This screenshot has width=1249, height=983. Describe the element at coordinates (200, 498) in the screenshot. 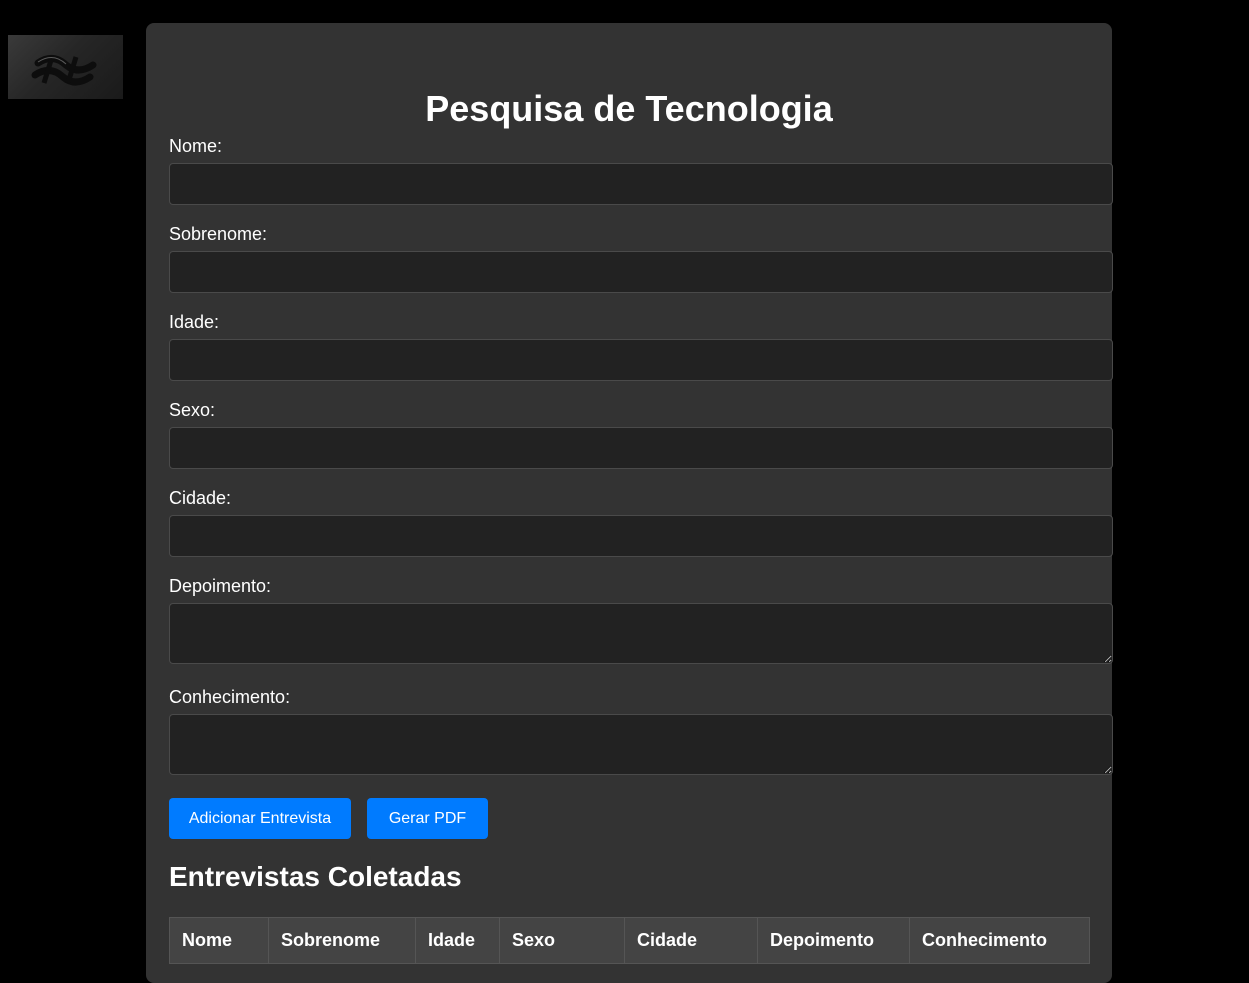

I see `cidade-label: Cidade:` at that location.